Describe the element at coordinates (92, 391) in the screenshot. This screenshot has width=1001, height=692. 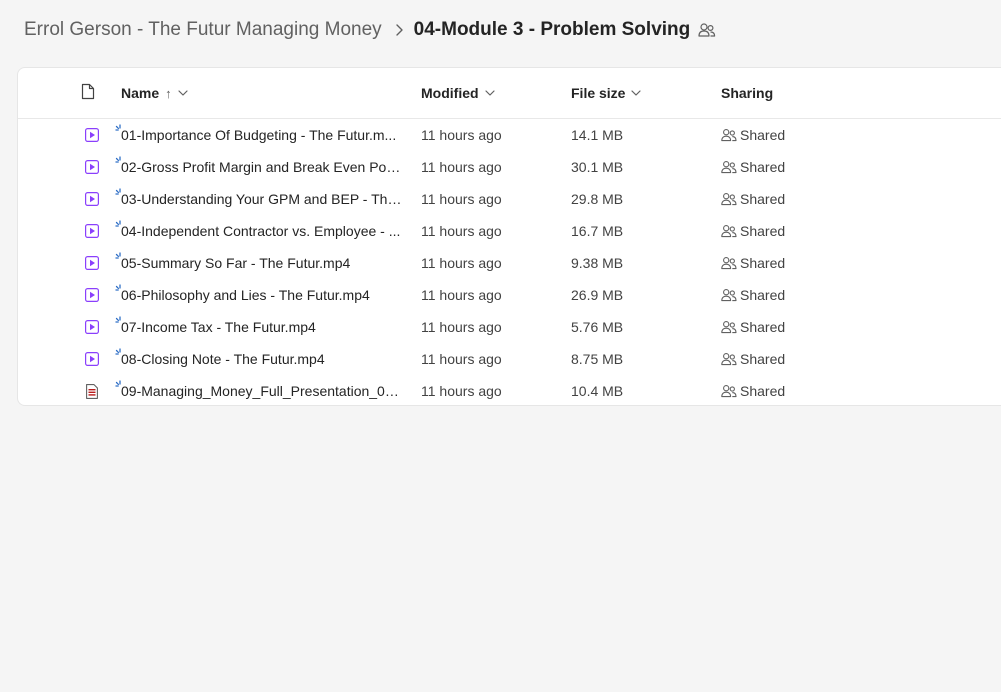
I see `pdf-file-icon` at that location.